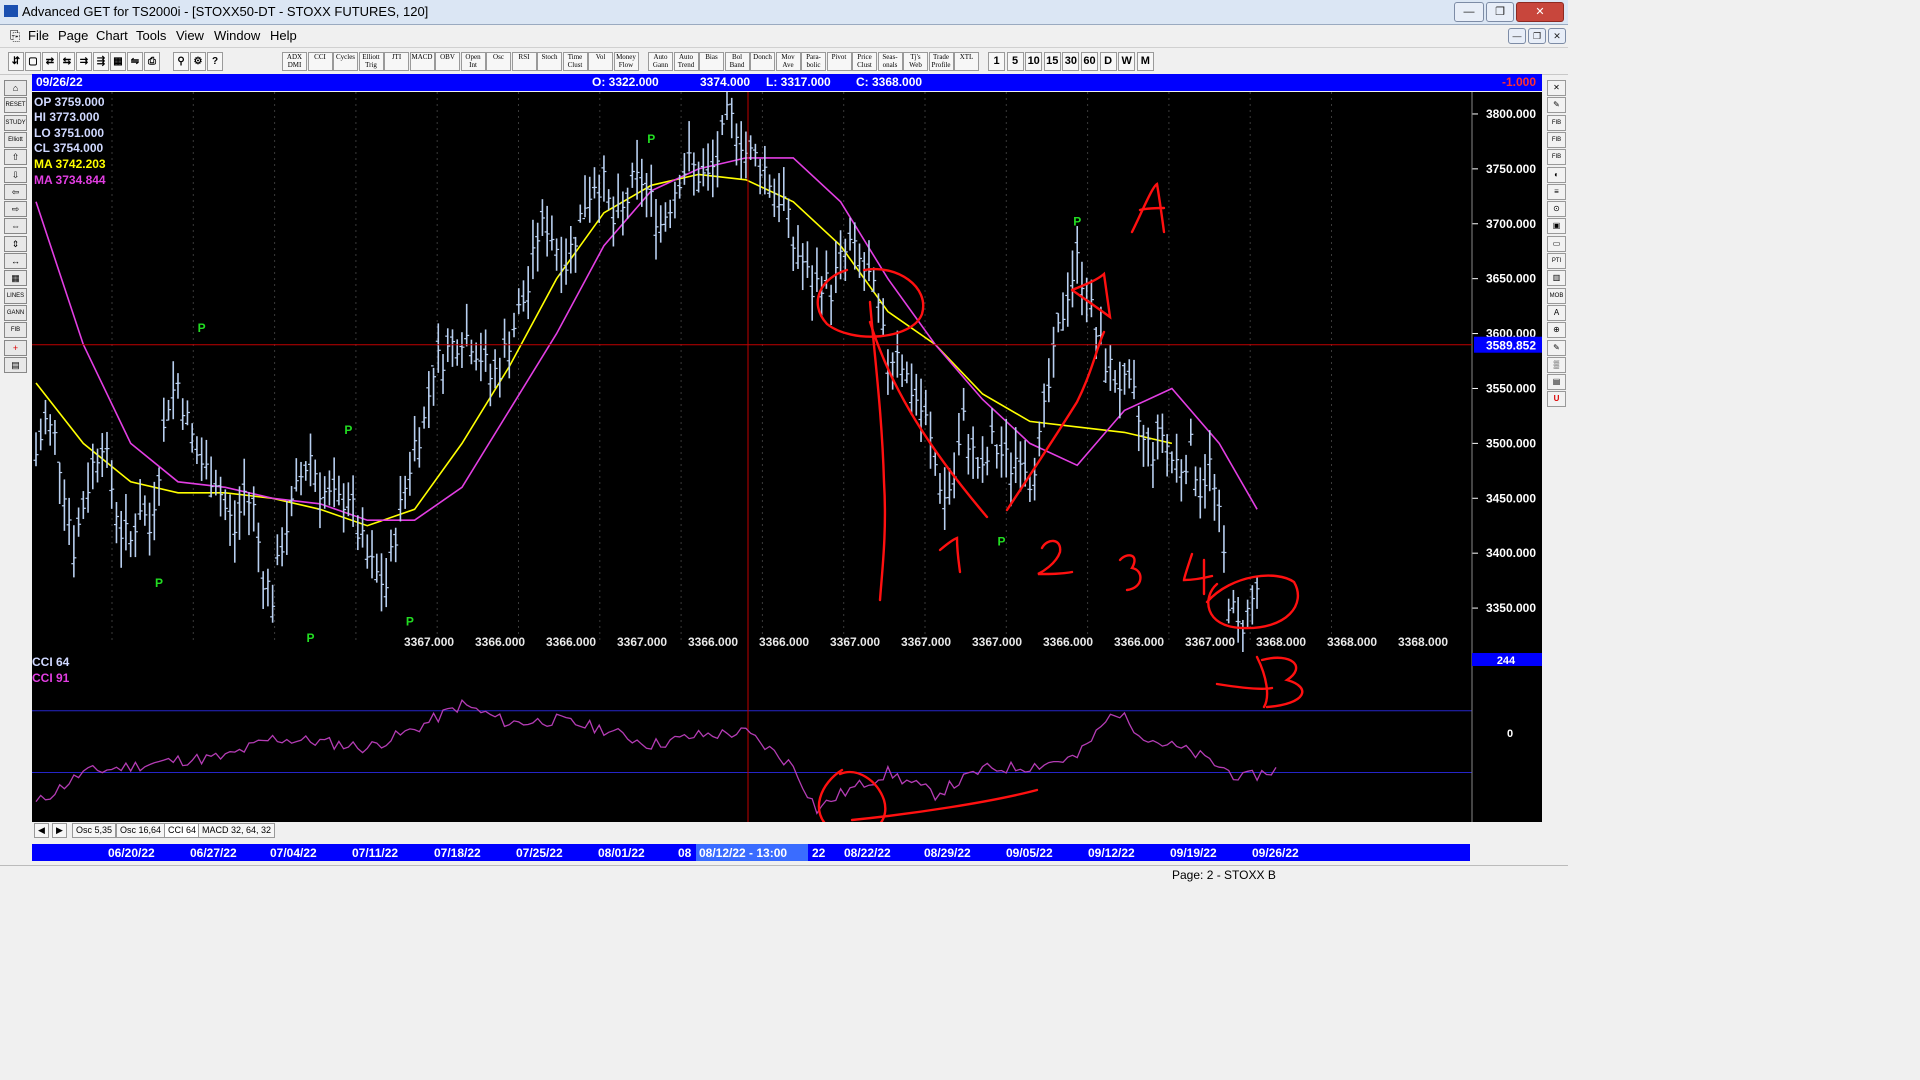  I want to click on file-tool-icon: ⇆, so click(67, 61).